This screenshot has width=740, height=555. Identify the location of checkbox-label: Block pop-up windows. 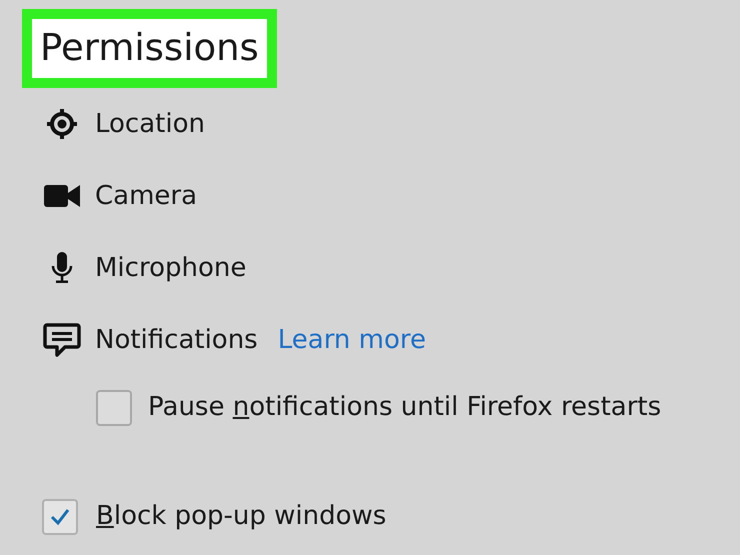
(241, 516).